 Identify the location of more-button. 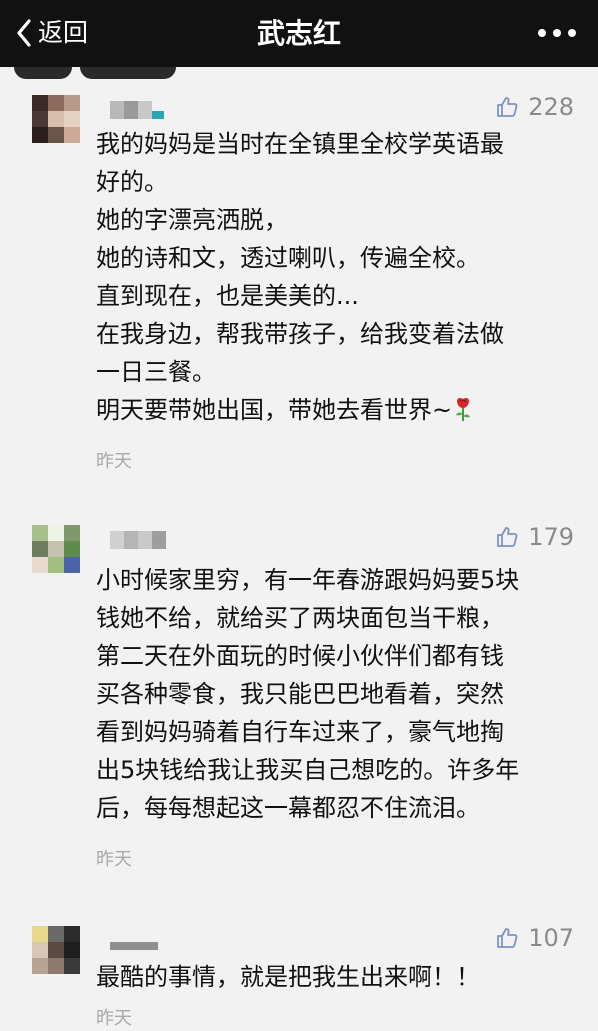
(557, 33).